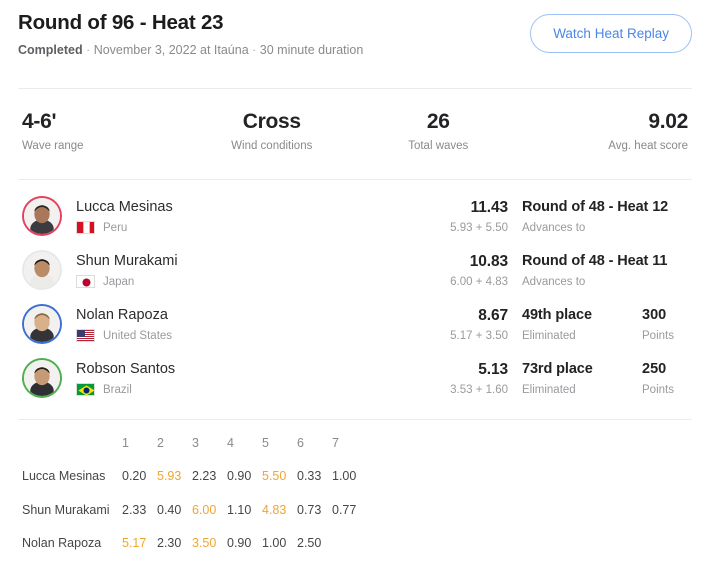  I want to click on surfer-identity: Robson Santos Brazil, so click(218, 378).